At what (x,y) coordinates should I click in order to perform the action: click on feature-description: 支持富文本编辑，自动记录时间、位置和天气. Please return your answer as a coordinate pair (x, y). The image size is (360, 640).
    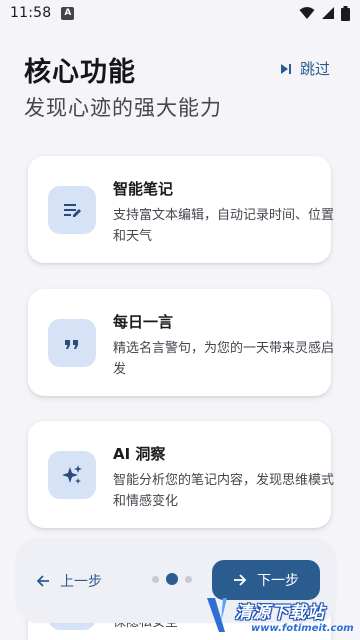
    Looking at the image, I should click on (224, 226).